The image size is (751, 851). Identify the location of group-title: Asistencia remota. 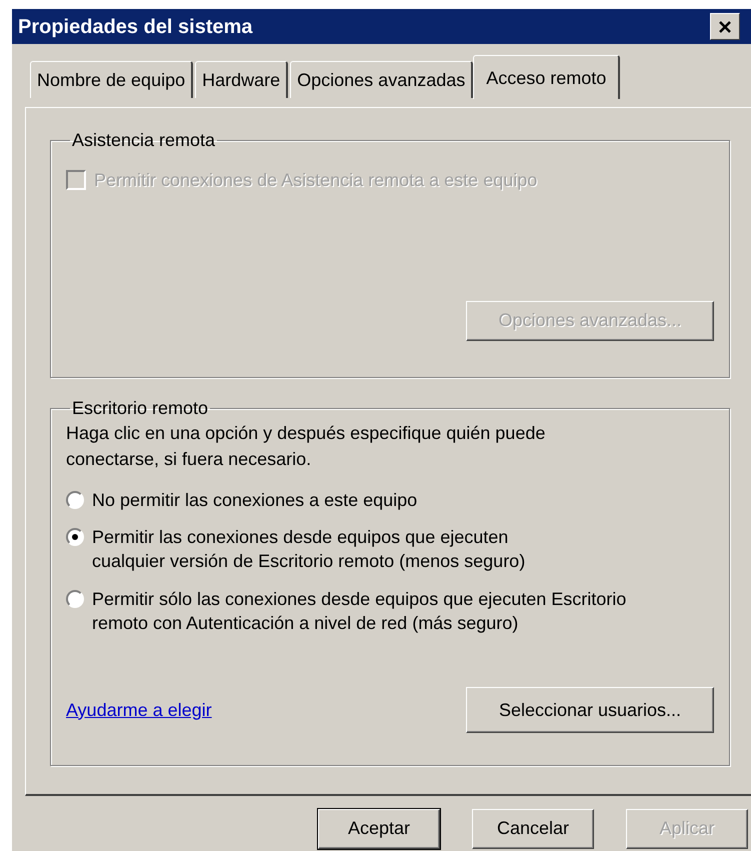
(143, 141).